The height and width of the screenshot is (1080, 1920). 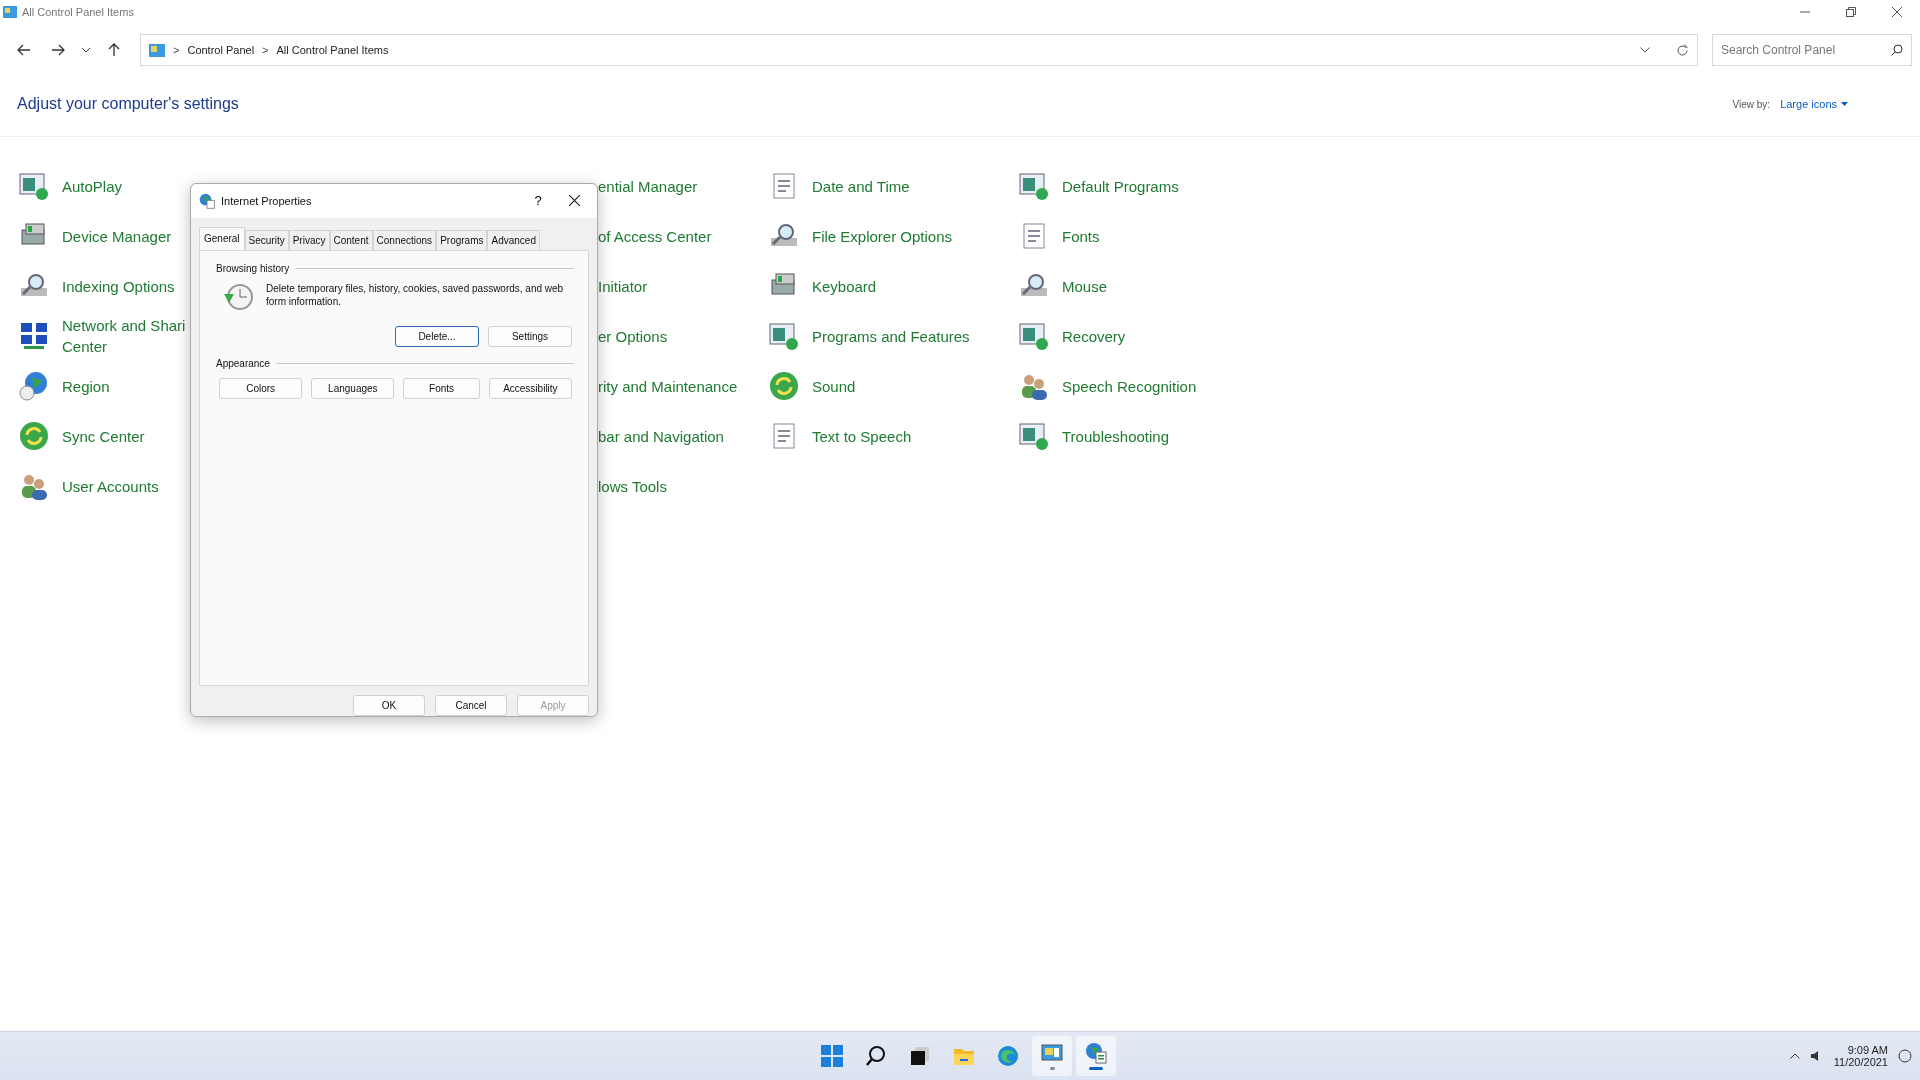 What do you see at coordinates (222, 238) in the screenshot?
I see `tab: General` at bounding box center [222, 238].